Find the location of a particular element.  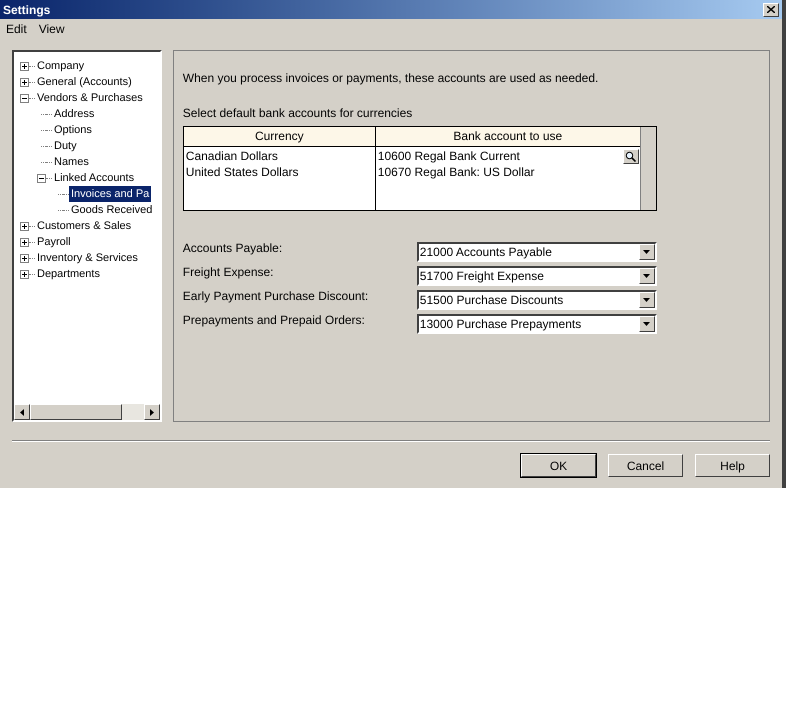

horizontal-scrollbar is located at coordinates (87, 412).